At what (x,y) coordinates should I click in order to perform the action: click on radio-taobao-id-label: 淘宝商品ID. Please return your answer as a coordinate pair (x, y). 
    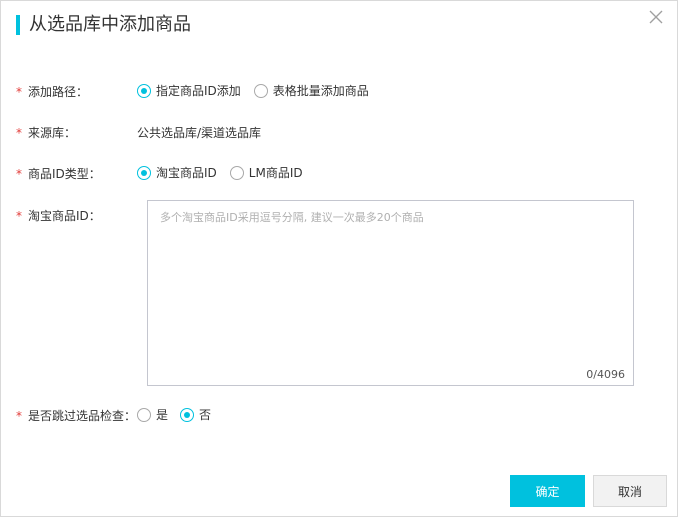
    Looking at the image, I should click on (186, 173).